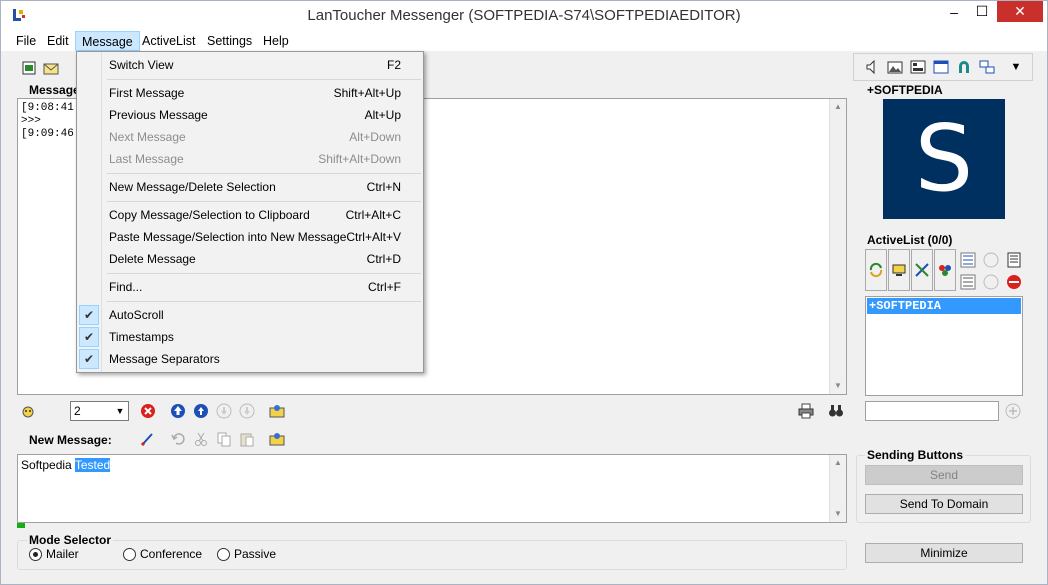 The height and width of the screenshot is (585, 1048). What do you see at coordinates (1020, 11) in the screenshot?
I see `close-window-button: ✕` at bounding box center [1020, 11].